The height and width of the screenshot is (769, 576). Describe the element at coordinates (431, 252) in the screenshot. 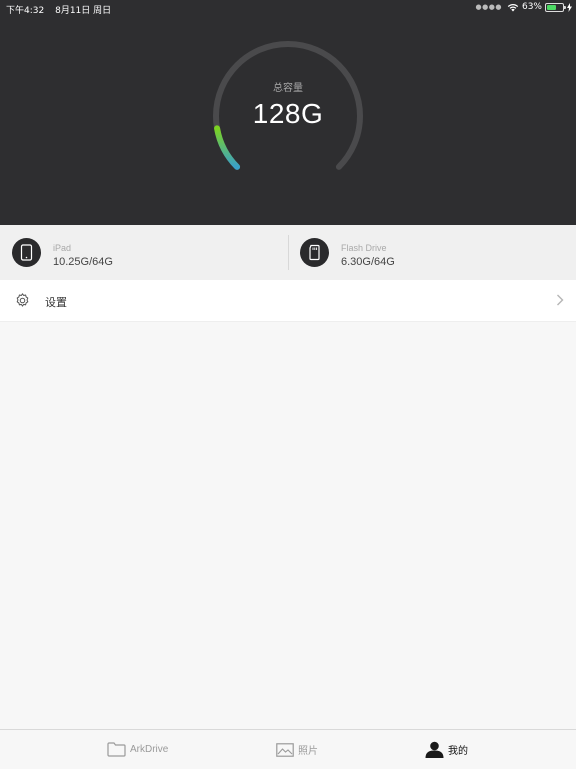

I see `device-flash-drive: Flash Drive 6.30G/64G` at that location.